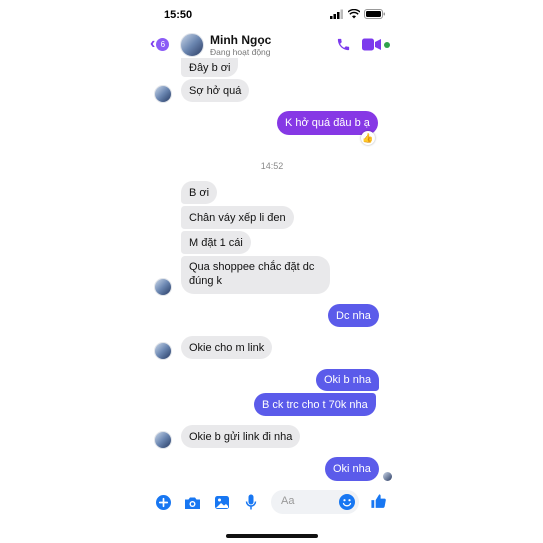  Describe the element at coordinates (255, 275) in the screenshot. I see `message-bubble: Qua shoppee chắc đặt dc đúng k` at that location.